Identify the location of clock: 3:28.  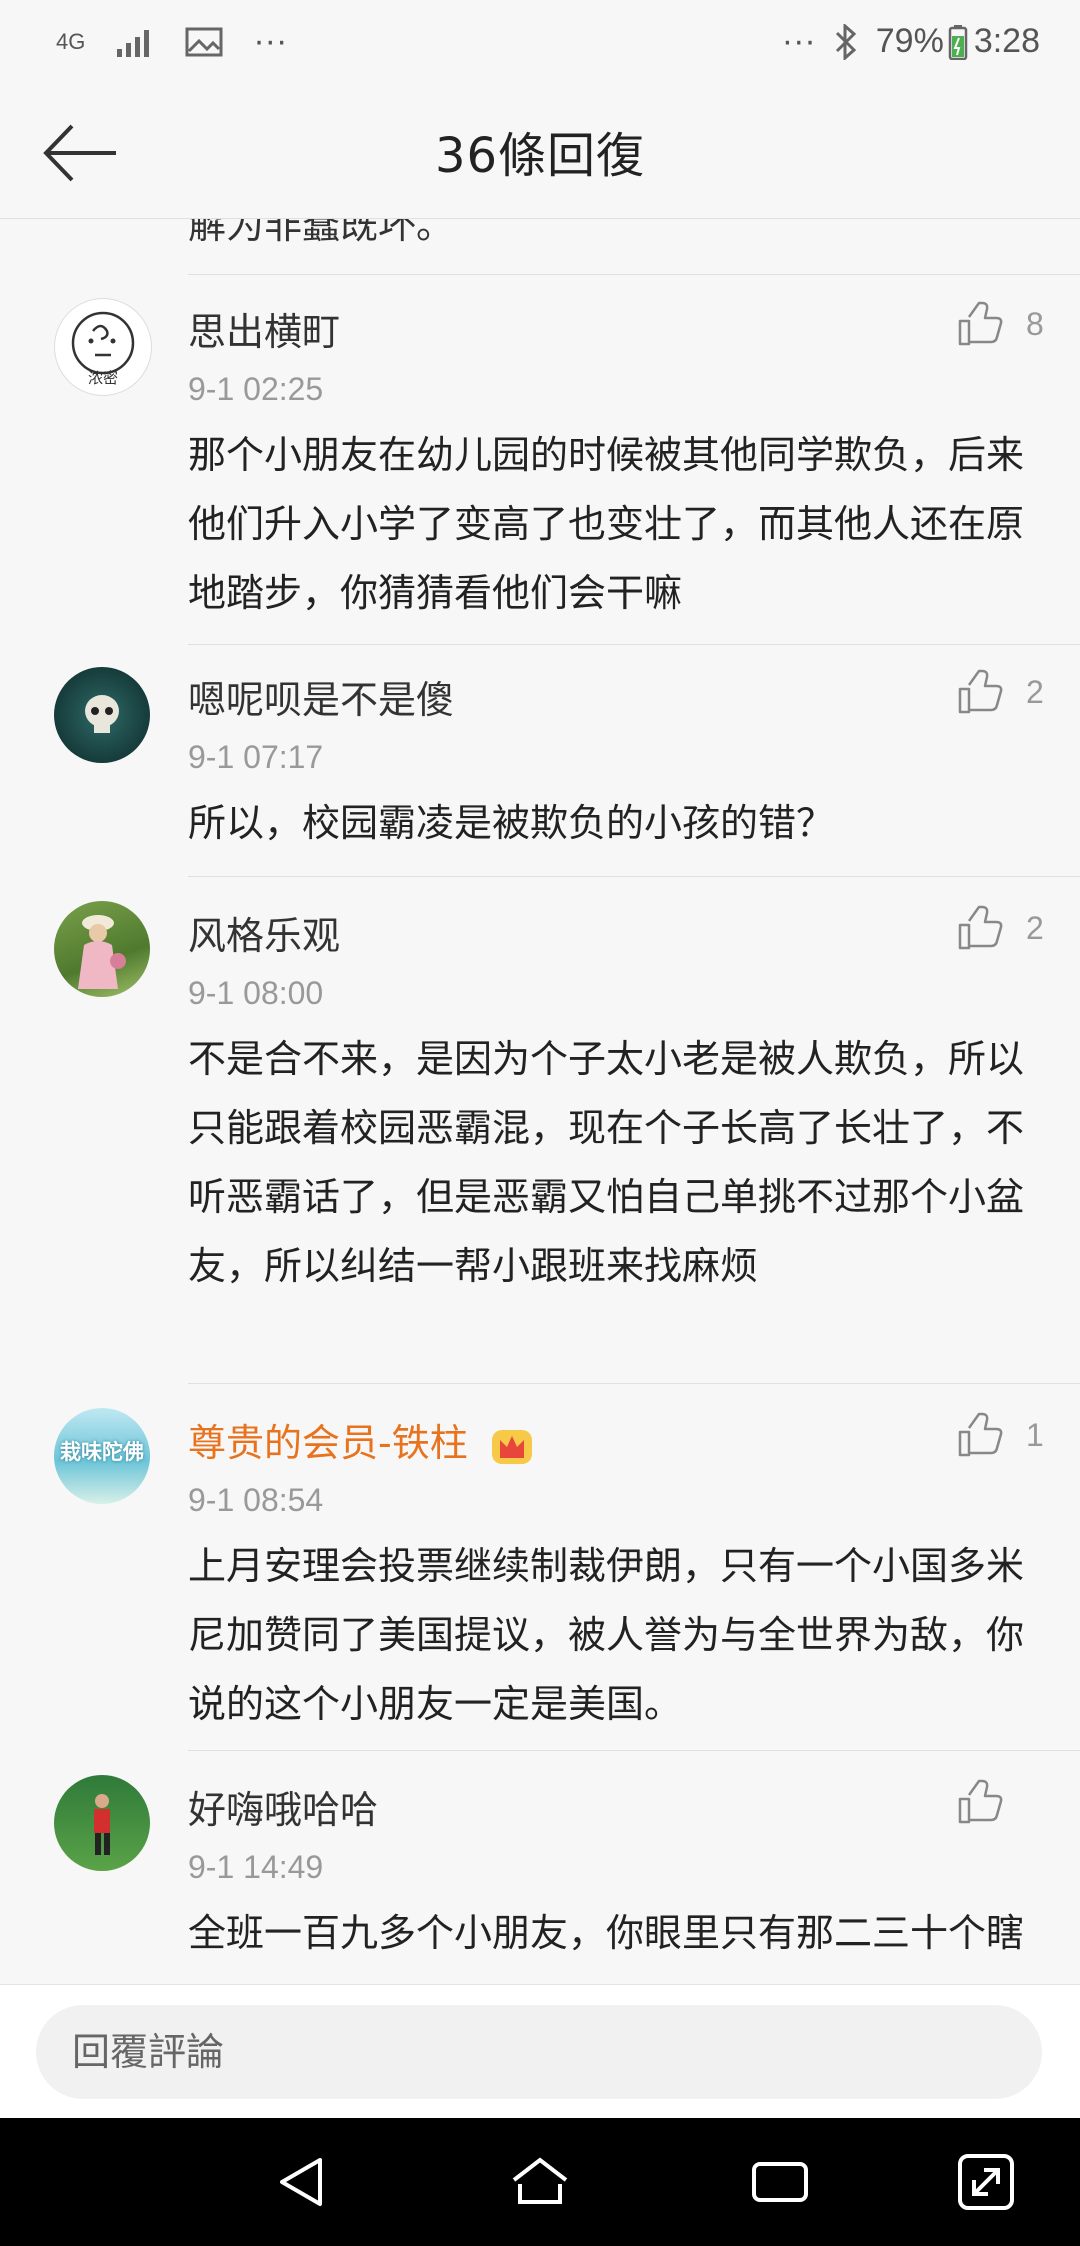
(1006, 41).